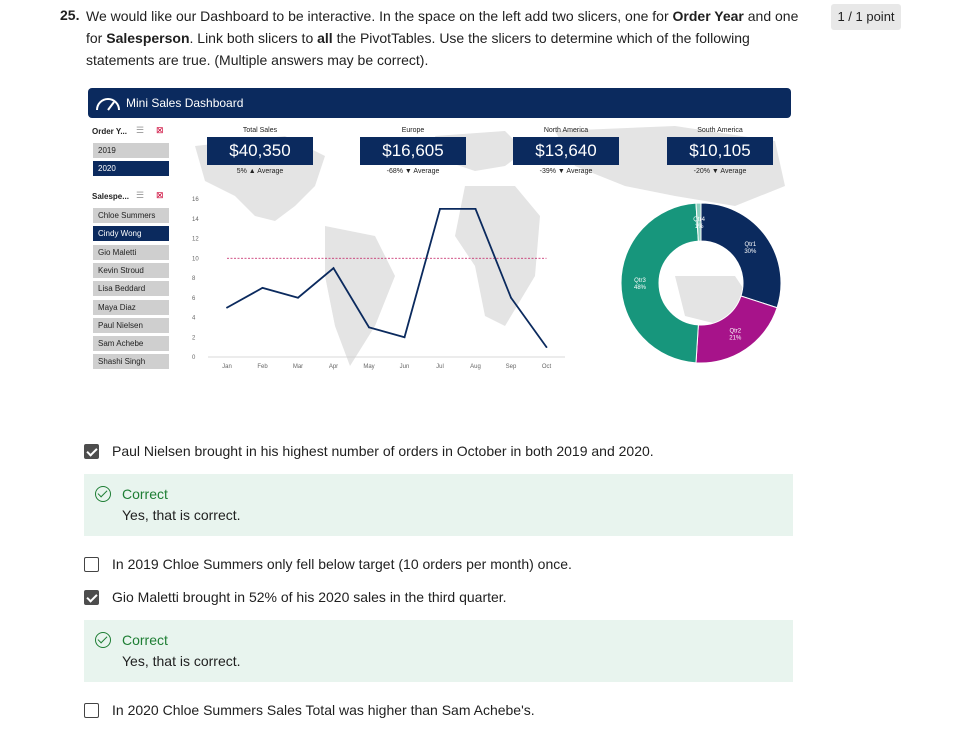  What do you see at coordinates (413, 171) in the screenshot?
I see `kpi-average-change: -68% ▼ Average` at bounding box center [413, 171].